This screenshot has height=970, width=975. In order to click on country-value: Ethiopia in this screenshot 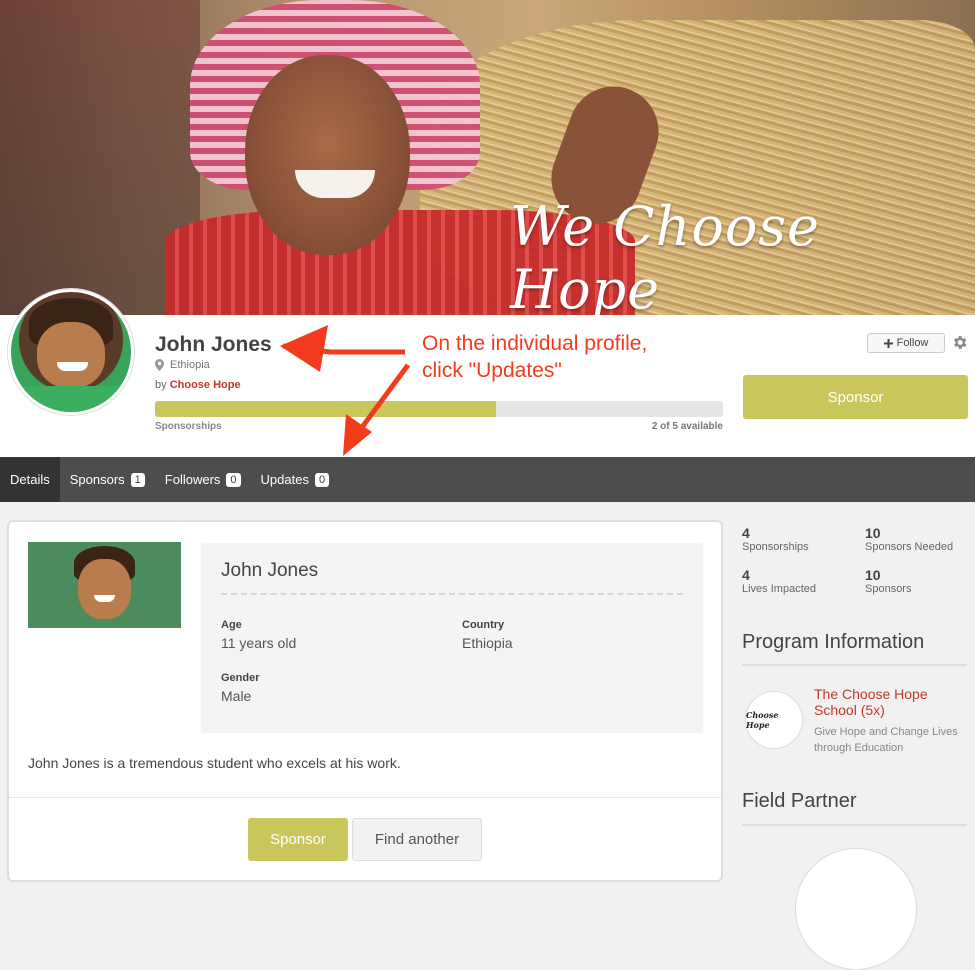, I will do `click(487, 643)`.